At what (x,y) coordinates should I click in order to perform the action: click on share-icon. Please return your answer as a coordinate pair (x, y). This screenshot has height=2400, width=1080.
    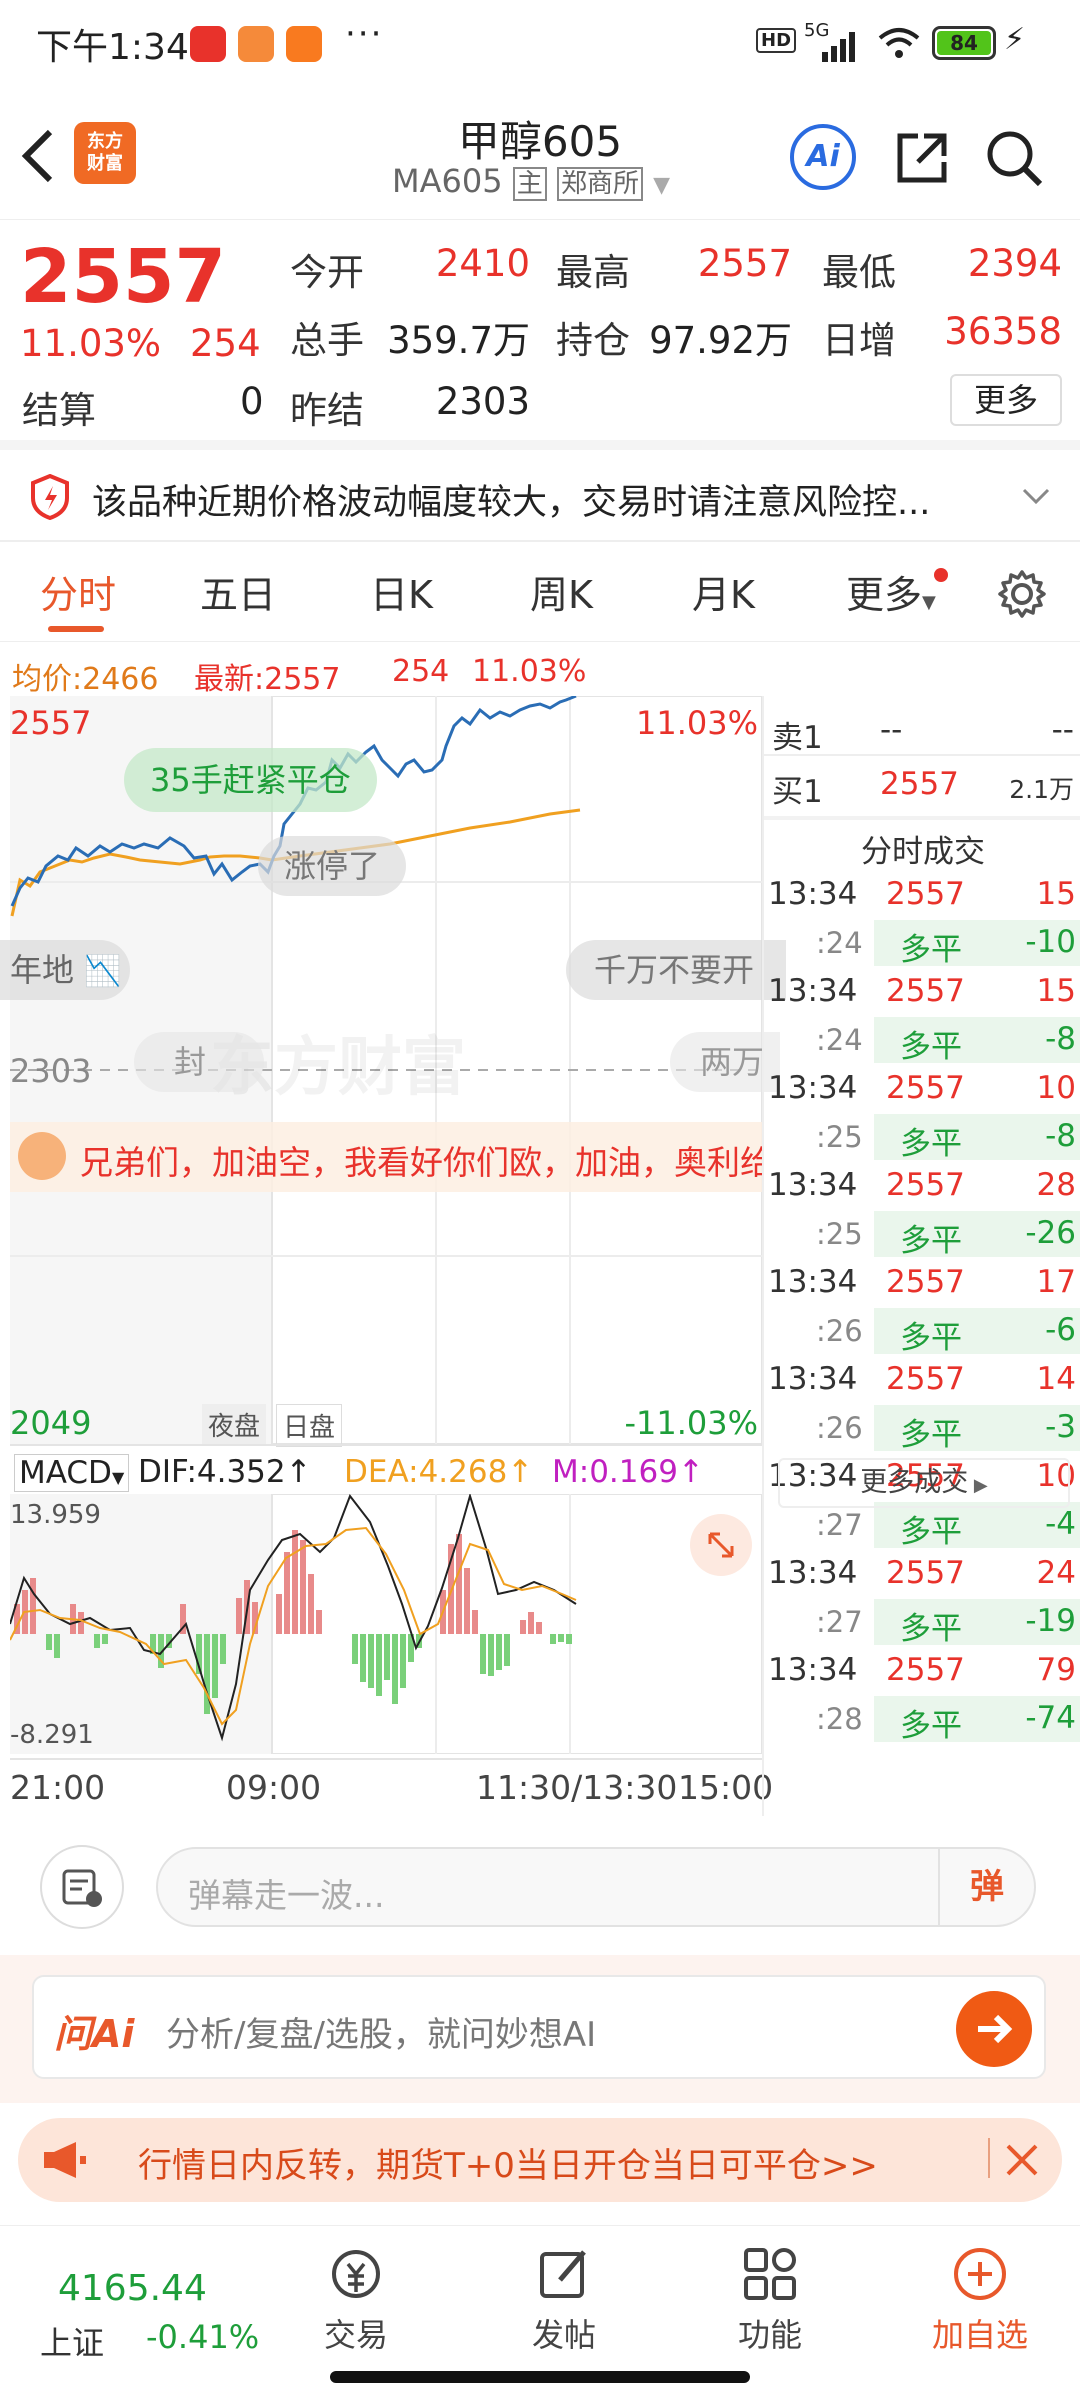
    Looking at the image, I should click on (922, 158).